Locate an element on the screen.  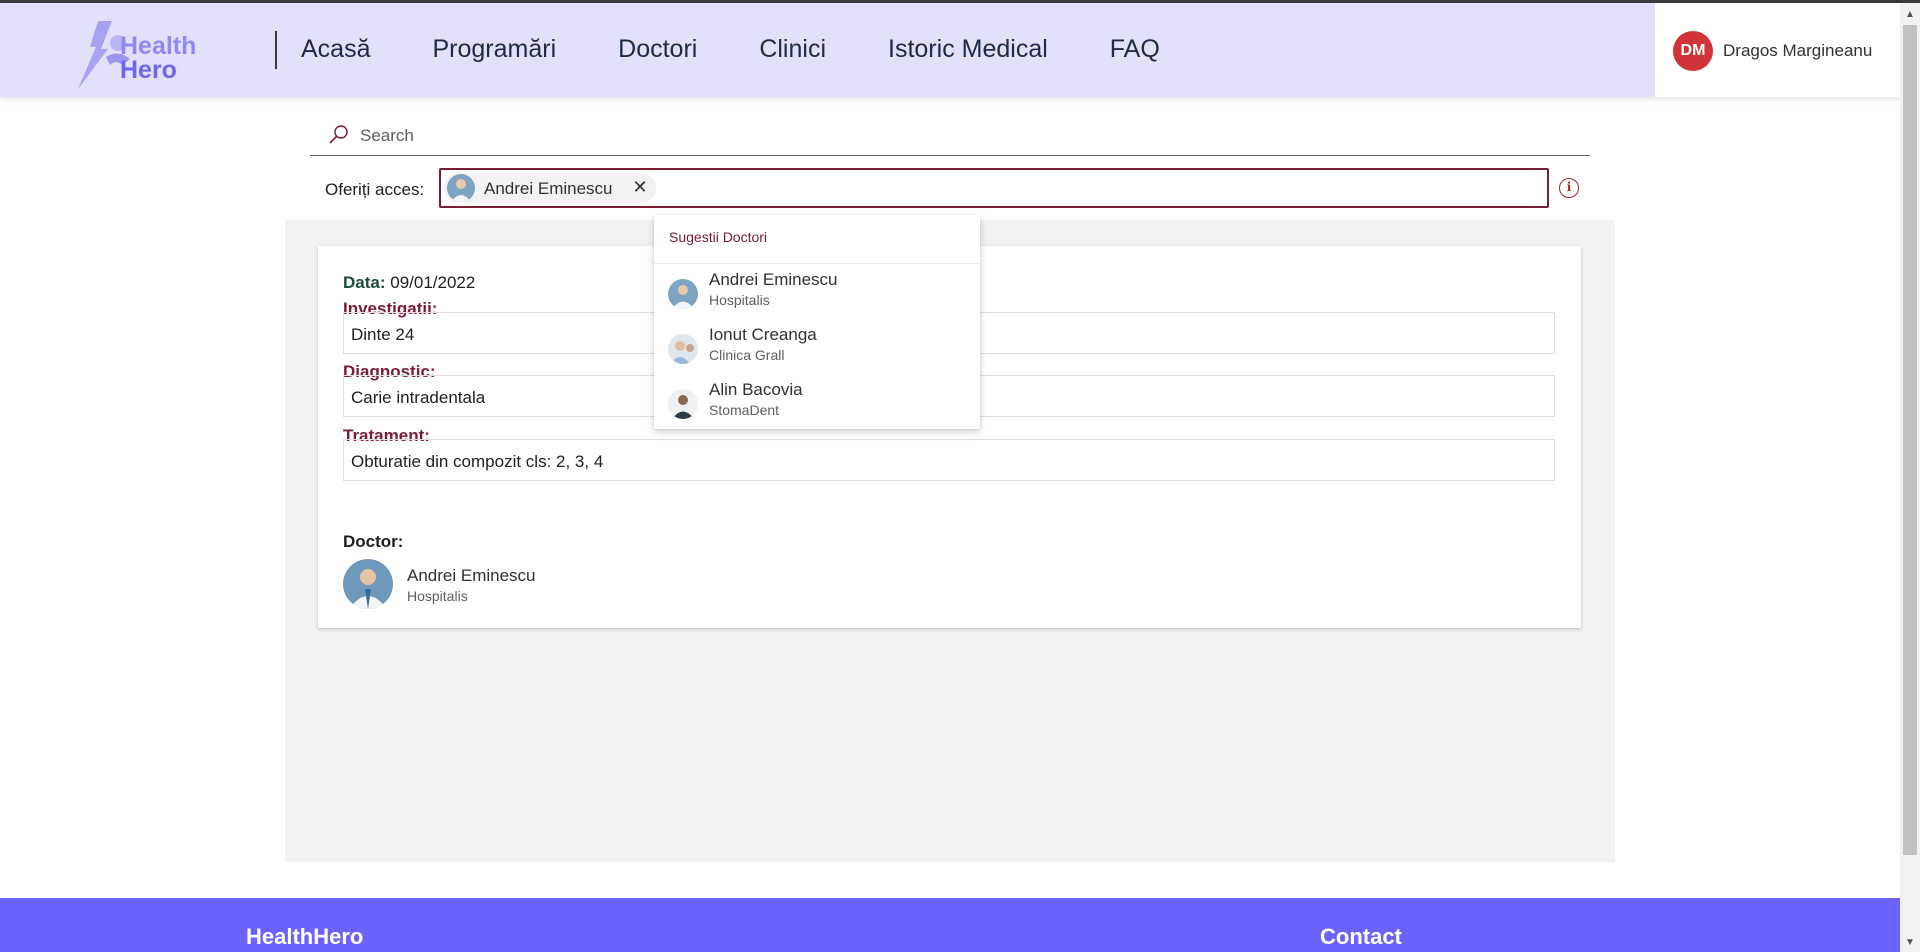
nav-item-programari: Programări is located at coordinates (494, 49).